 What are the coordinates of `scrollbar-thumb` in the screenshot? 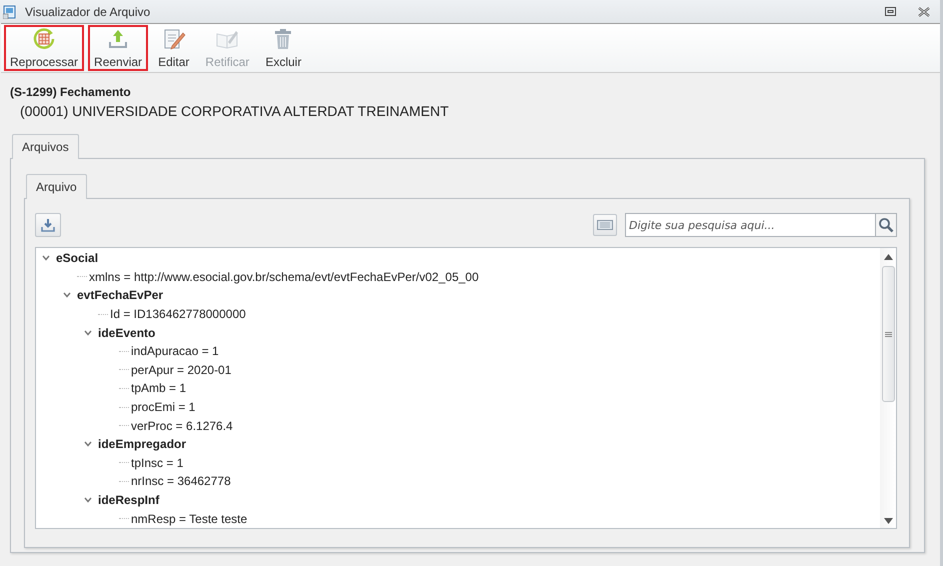 It's located at (888, 334).